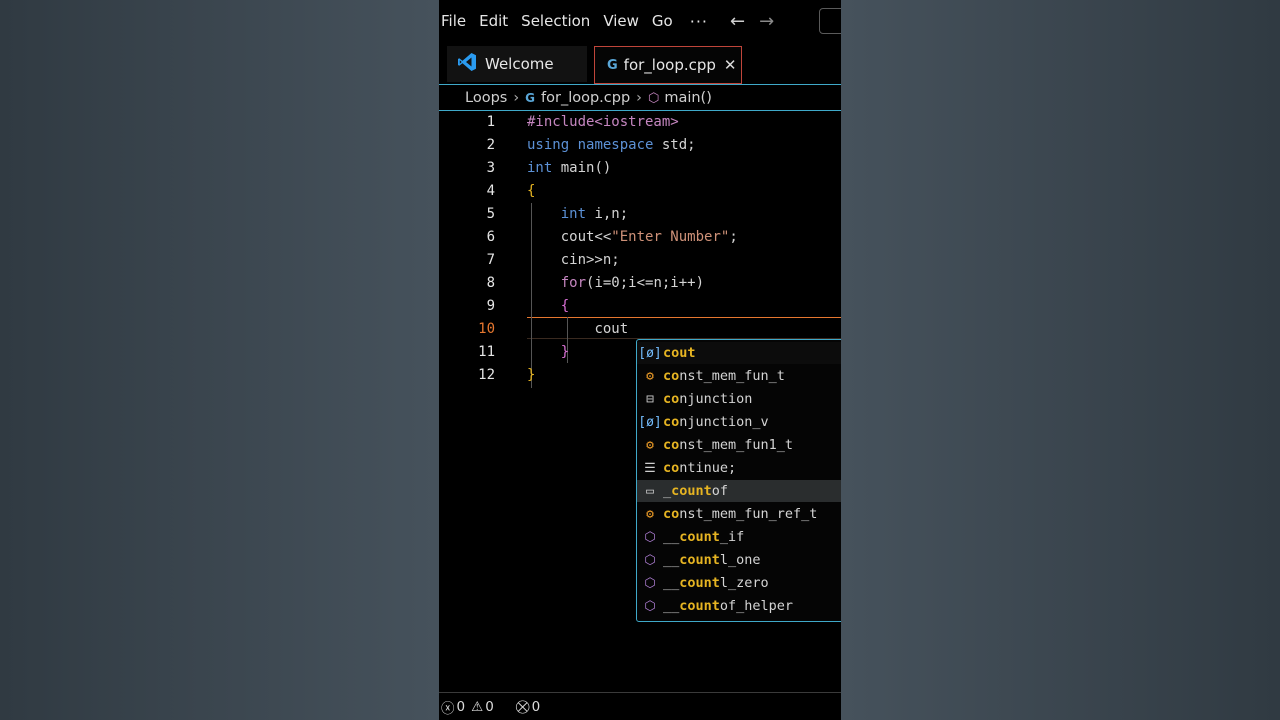 This screenshot has height=720, width=1280. What do you see at coordinates (523, 707) in the screenshot?
I see `ports-icon: ⛒` at bounding box center [523, 707].